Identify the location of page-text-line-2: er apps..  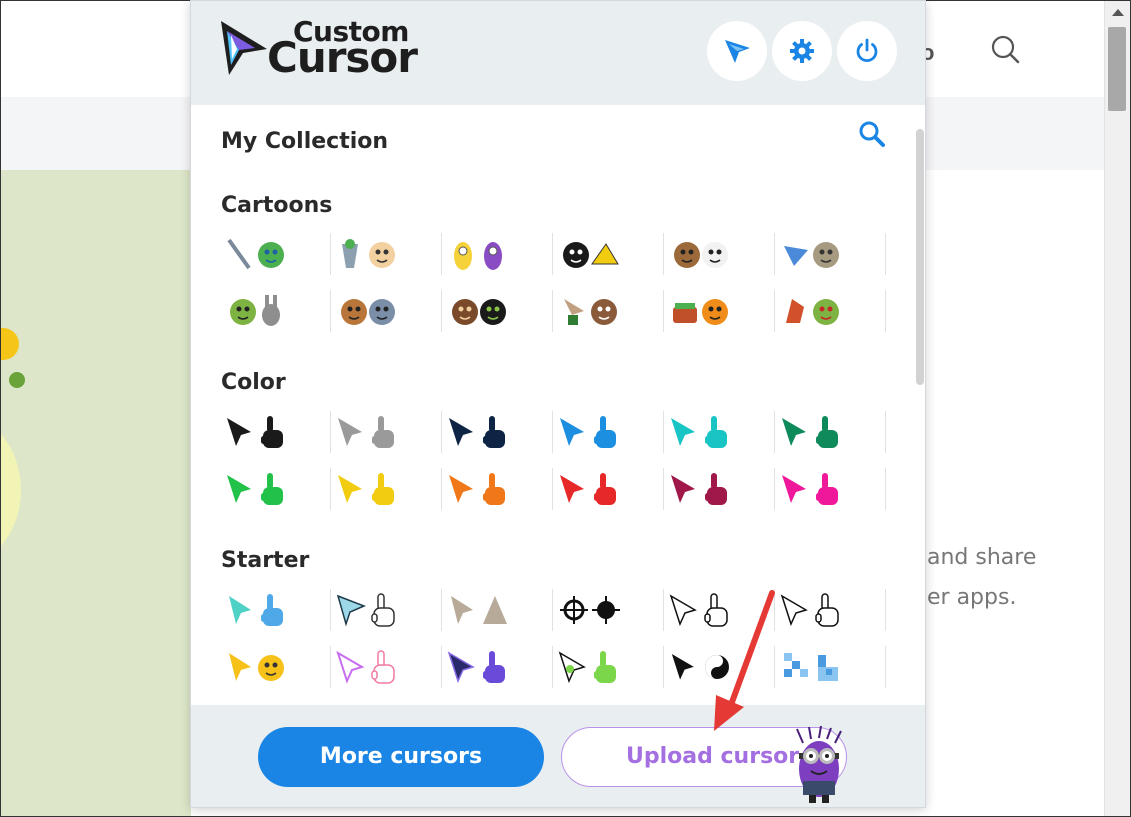
(972, 597).